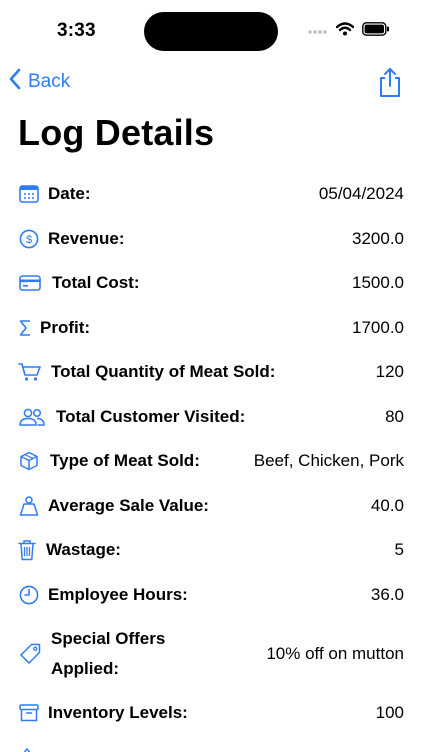  What do you see at coordinates (65, 327) in the screenshot?
I see `detail-label: Profit:` at bounding box center [65, 327].